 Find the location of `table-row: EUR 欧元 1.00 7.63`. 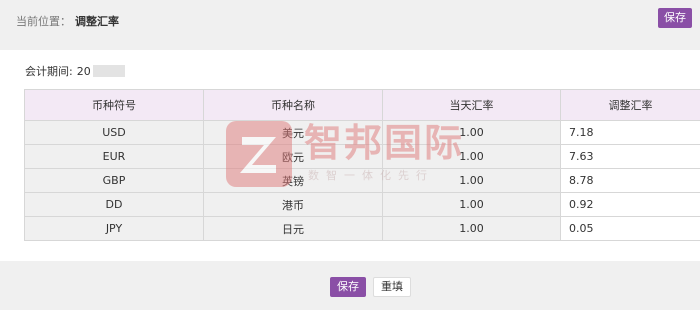

table-row: EUR 欧元 1.00 7.63 is located at coordinates (362, 156).